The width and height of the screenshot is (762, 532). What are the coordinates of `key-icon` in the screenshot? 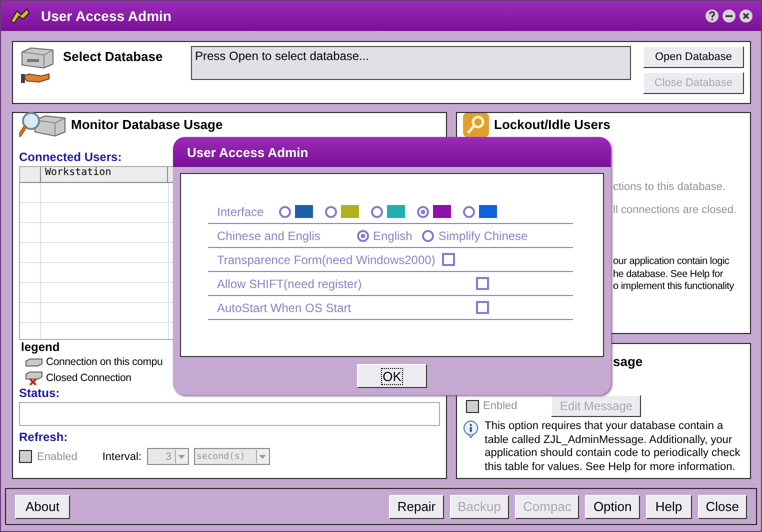 It's located at (476, 125).